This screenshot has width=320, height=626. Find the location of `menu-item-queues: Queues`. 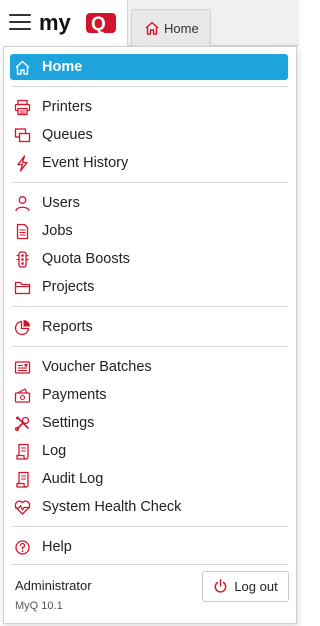

menu-item-queues: Queues is located at coordinates (149, 135).